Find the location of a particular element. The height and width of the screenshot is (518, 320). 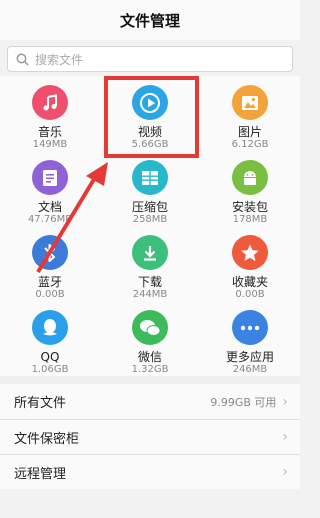

category-wechat: 微信 1.32GB is located at coordinates (150, 338).